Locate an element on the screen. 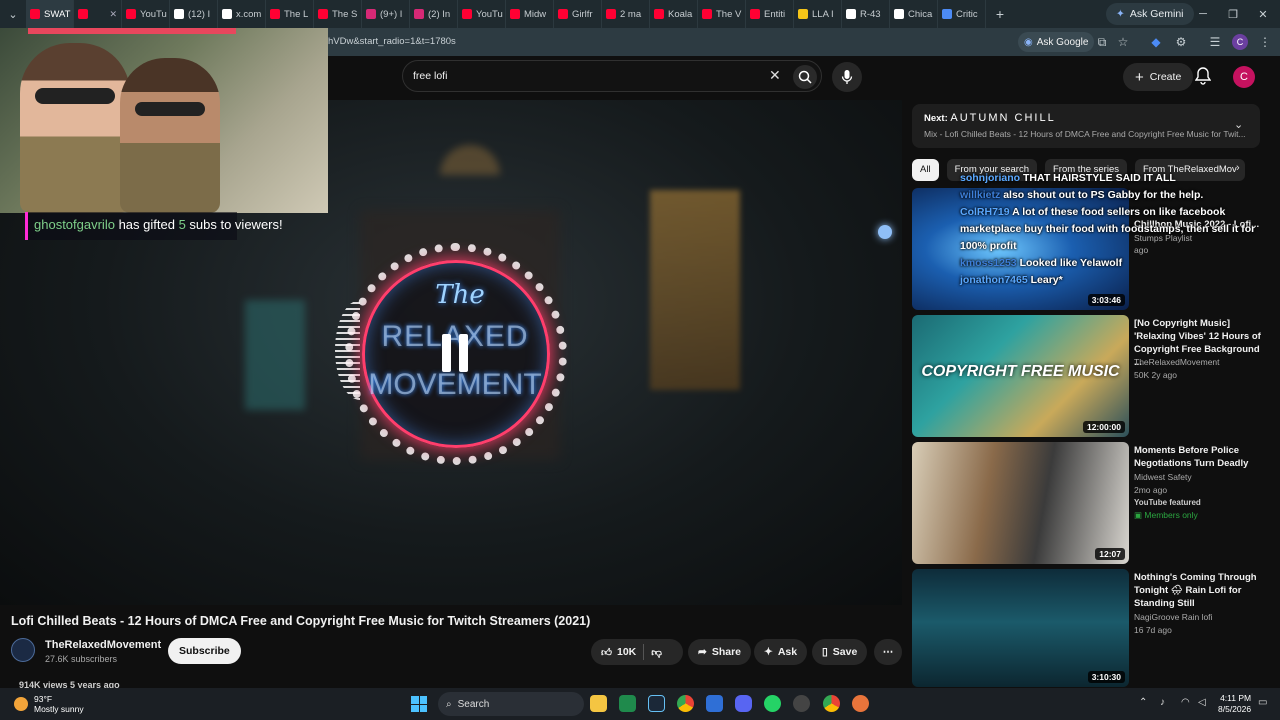 The width and height of the screenshot is (1280, 720). weather-widget: 93°F Mostly sunny is located at coordinates (49, 704).